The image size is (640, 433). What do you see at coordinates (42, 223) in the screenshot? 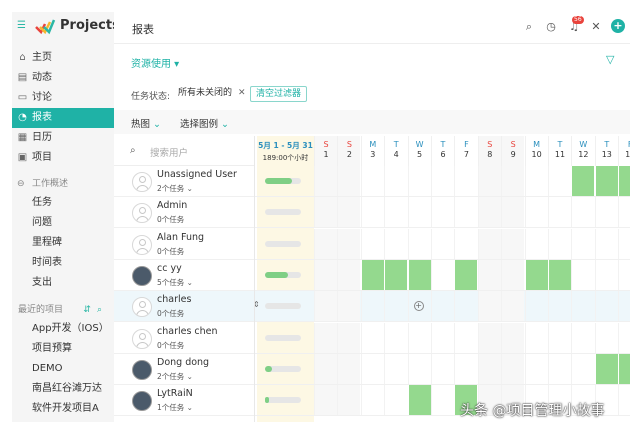
I see `work-overview-item: 问题` at bounding box center [42, 223].